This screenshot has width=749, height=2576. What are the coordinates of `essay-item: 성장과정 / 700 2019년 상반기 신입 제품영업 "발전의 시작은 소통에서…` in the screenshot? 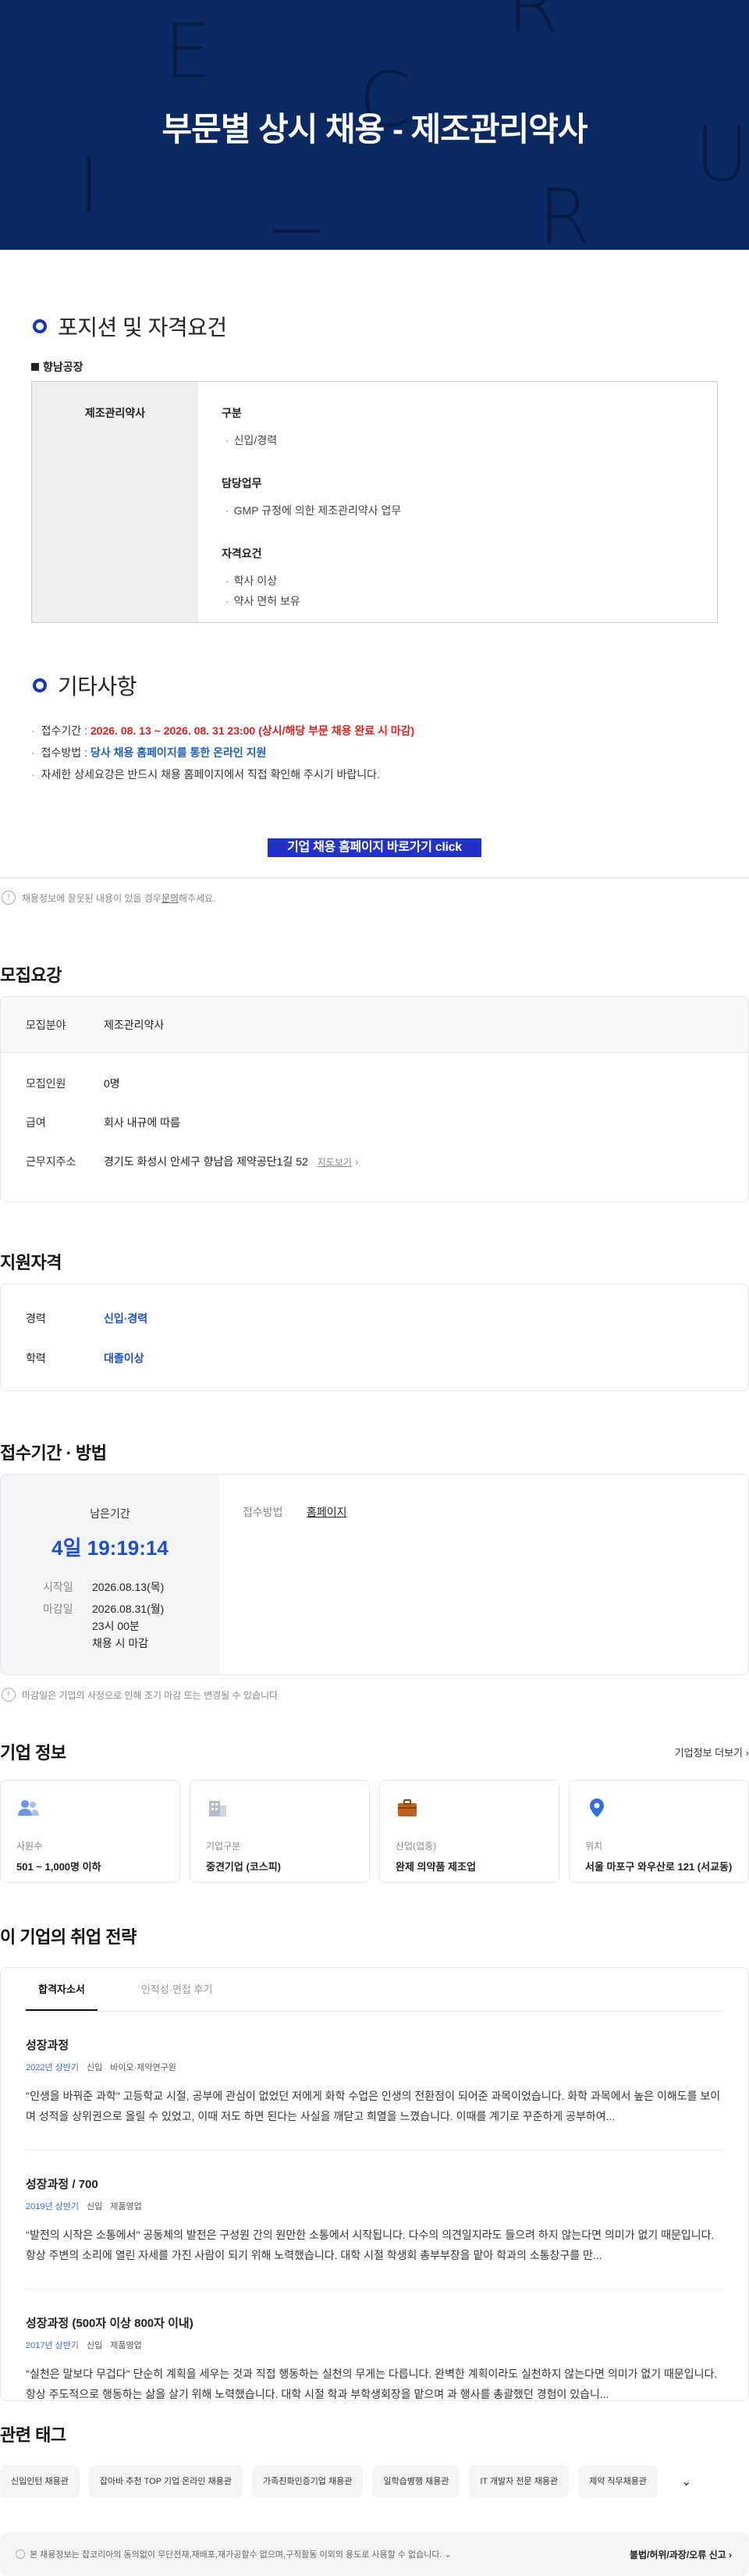 It's located at (374, 2220).